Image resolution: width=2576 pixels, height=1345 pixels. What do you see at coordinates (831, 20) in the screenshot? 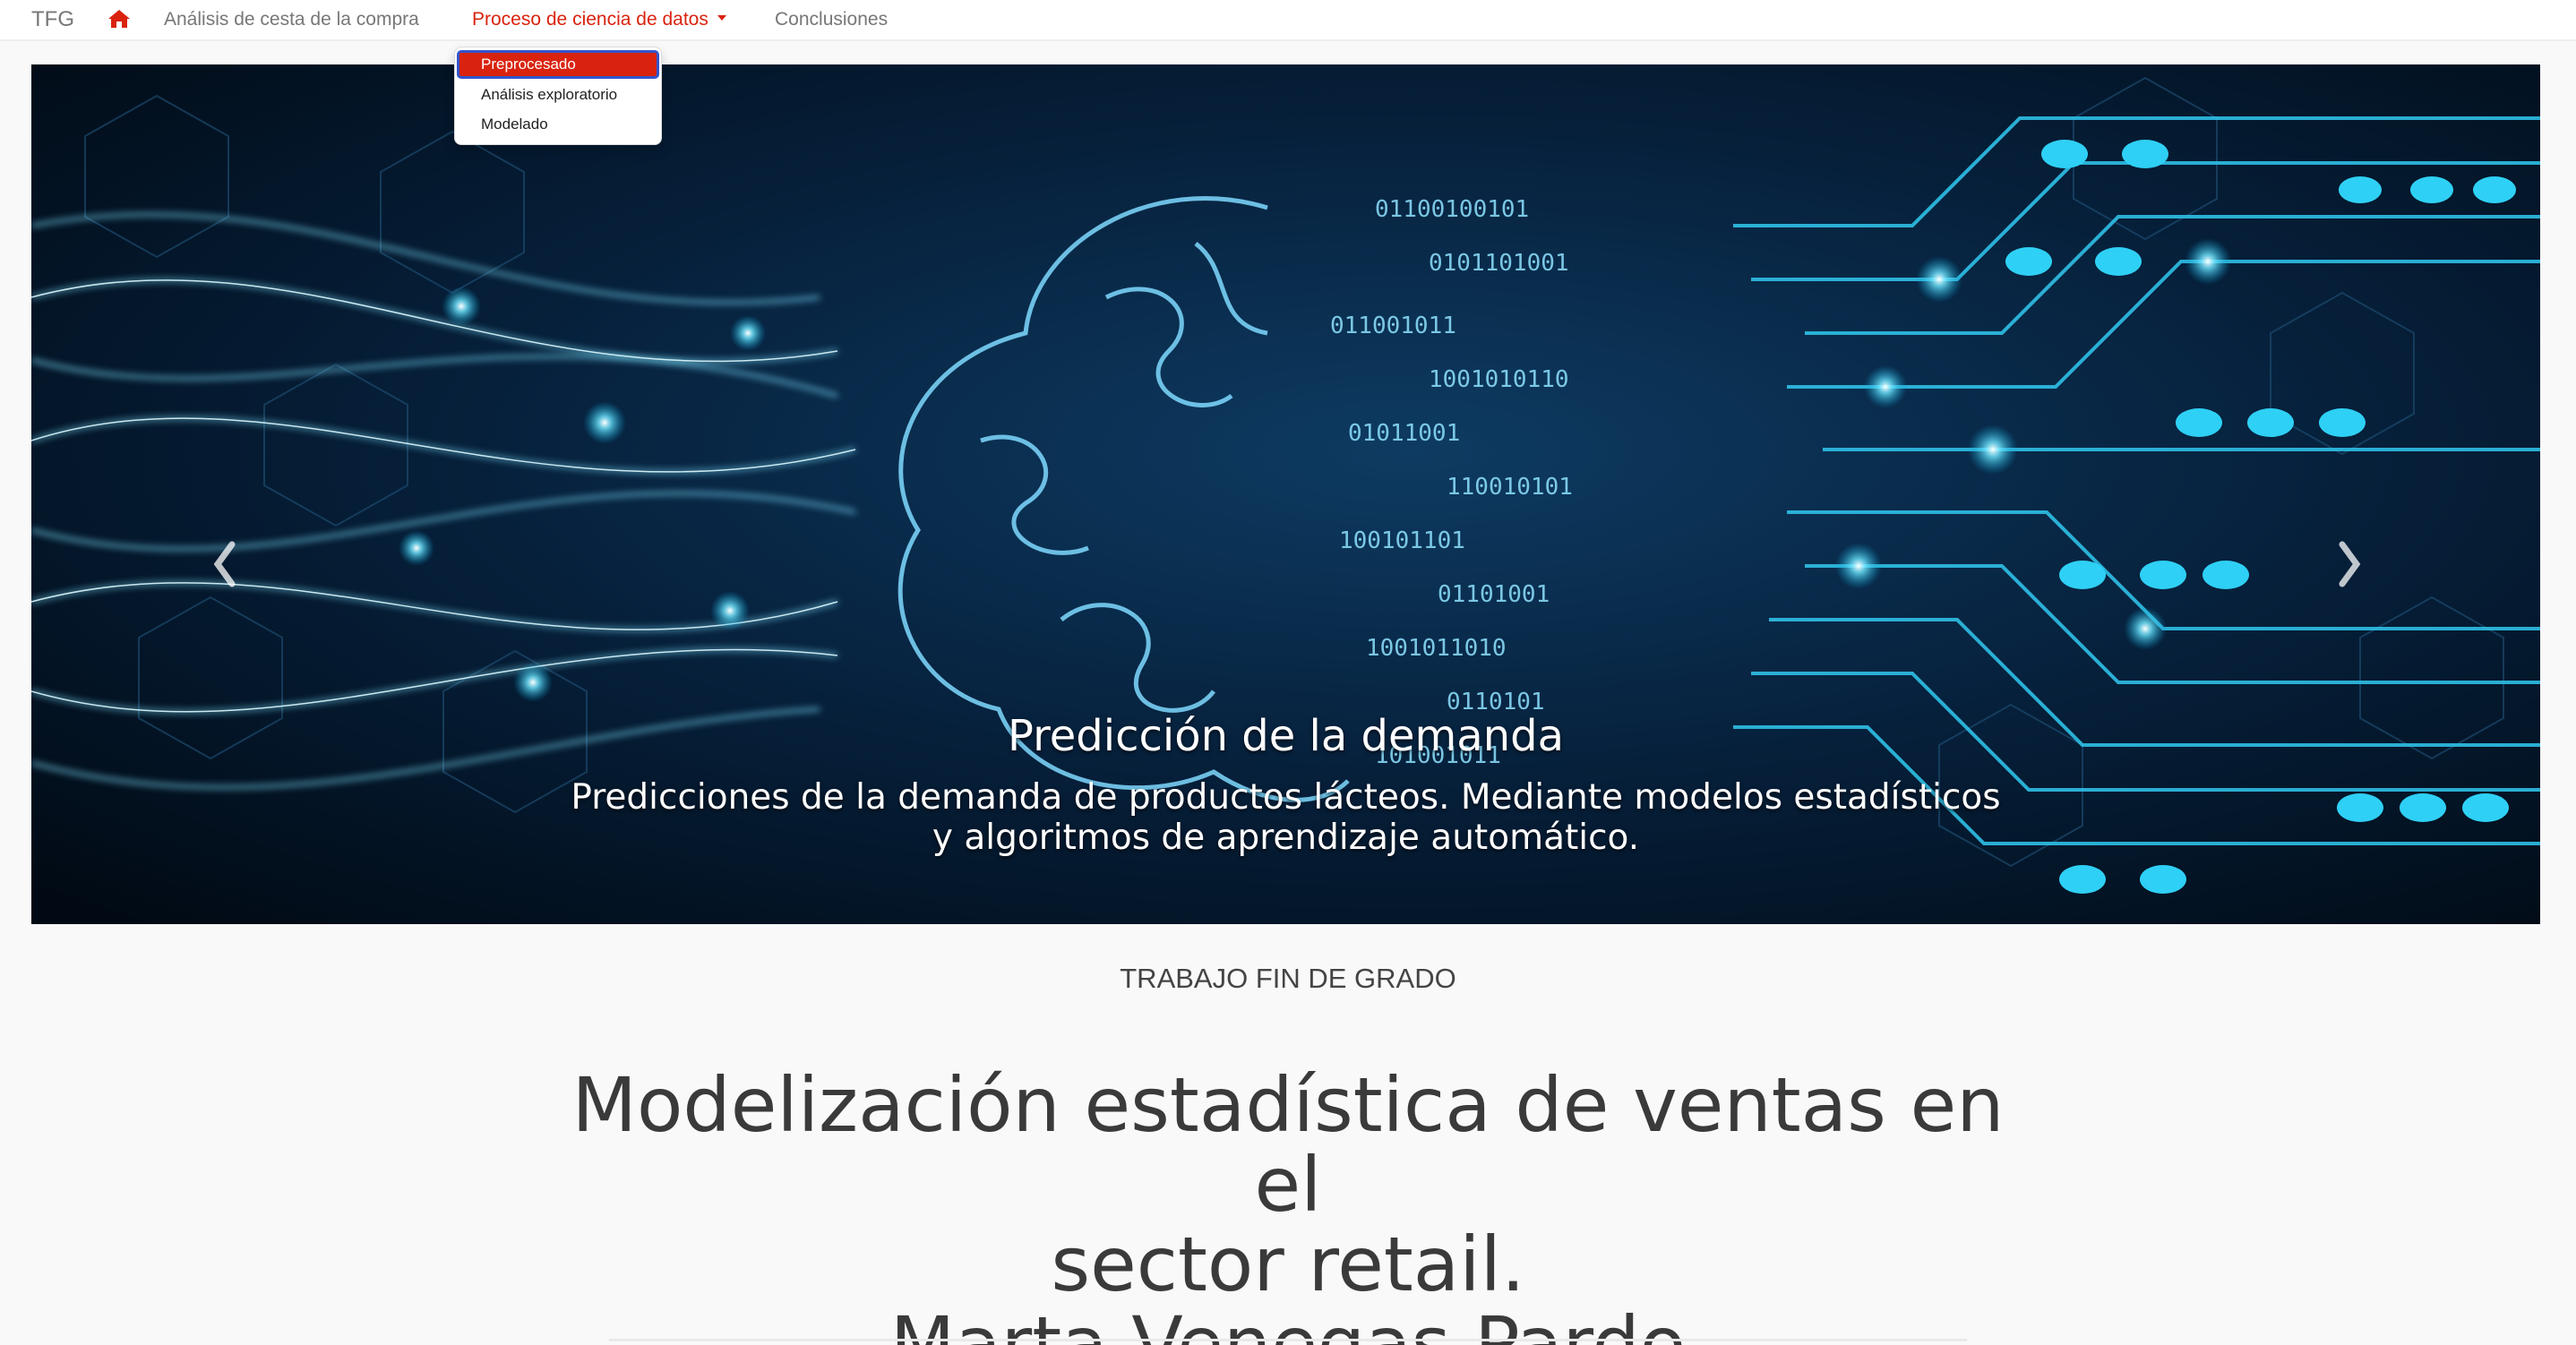
I see `nav-link-conclusiones: Conclusiones` at bounding box center [831, 20].